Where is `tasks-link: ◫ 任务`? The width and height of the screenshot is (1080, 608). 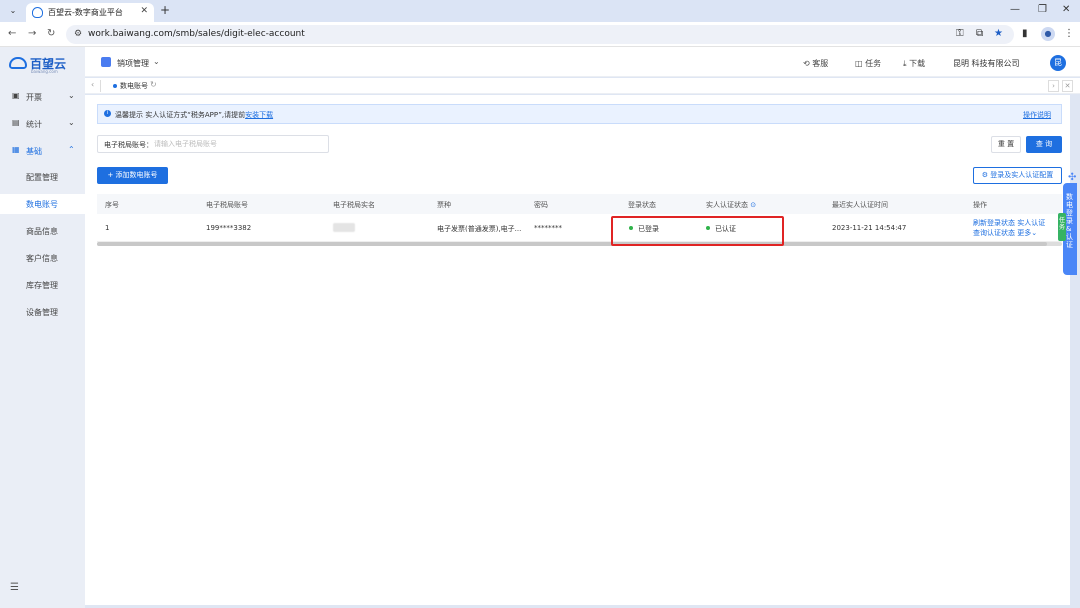
tasks-link: ◫ 任务 is located at coordinates (868, 63).